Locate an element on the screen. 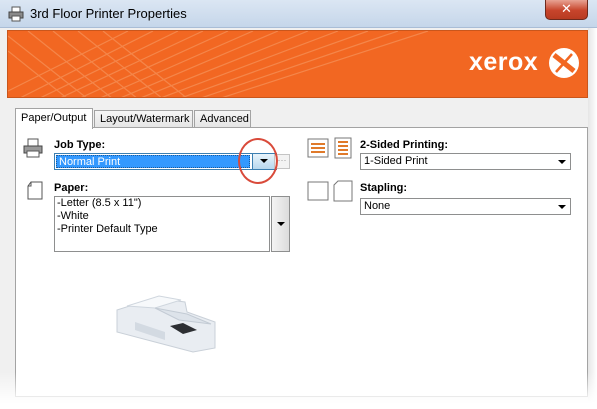 The width and height of the screenshot is (597, 409). two-sided-value: 1-Sided Print is located at coordinates (396, 161).